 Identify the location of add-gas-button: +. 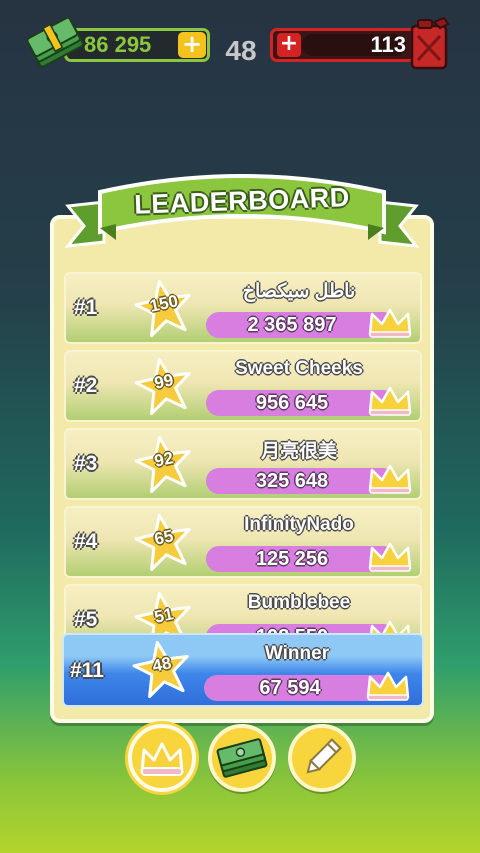
(289, 45).